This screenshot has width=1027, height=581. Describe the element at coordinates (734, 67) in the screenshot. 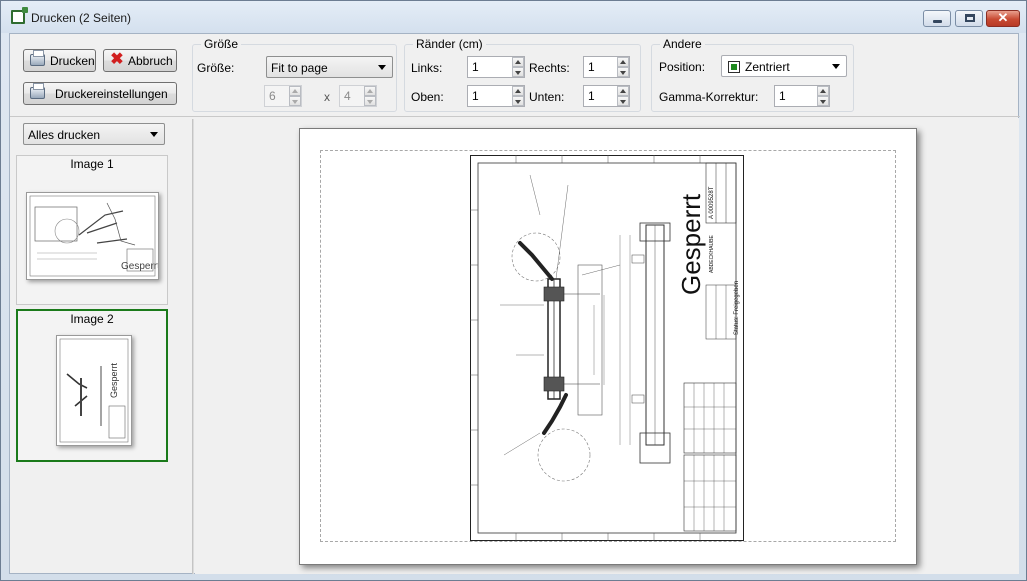

I see `position-color-icon` at that location.